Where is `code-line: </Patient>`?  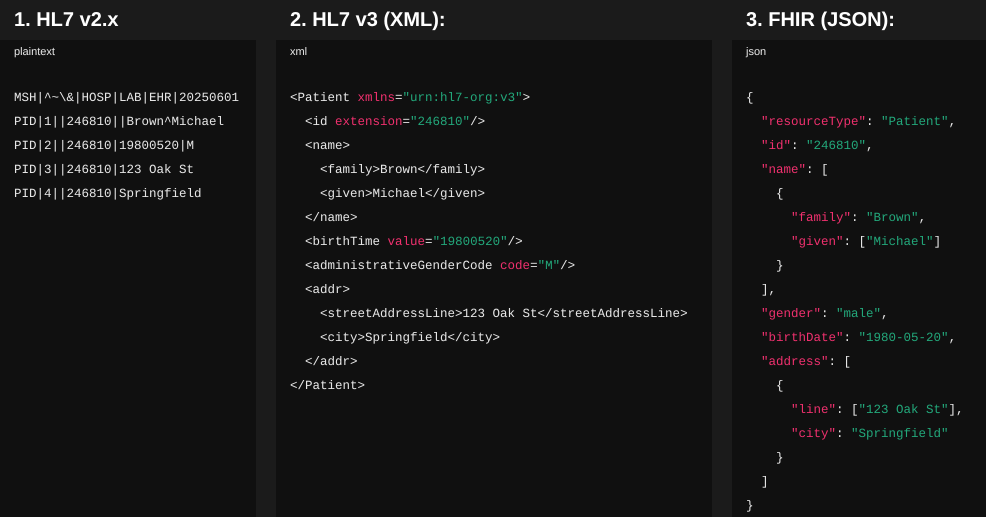
code-line: </Patient> is located at coordinates (328, 386).